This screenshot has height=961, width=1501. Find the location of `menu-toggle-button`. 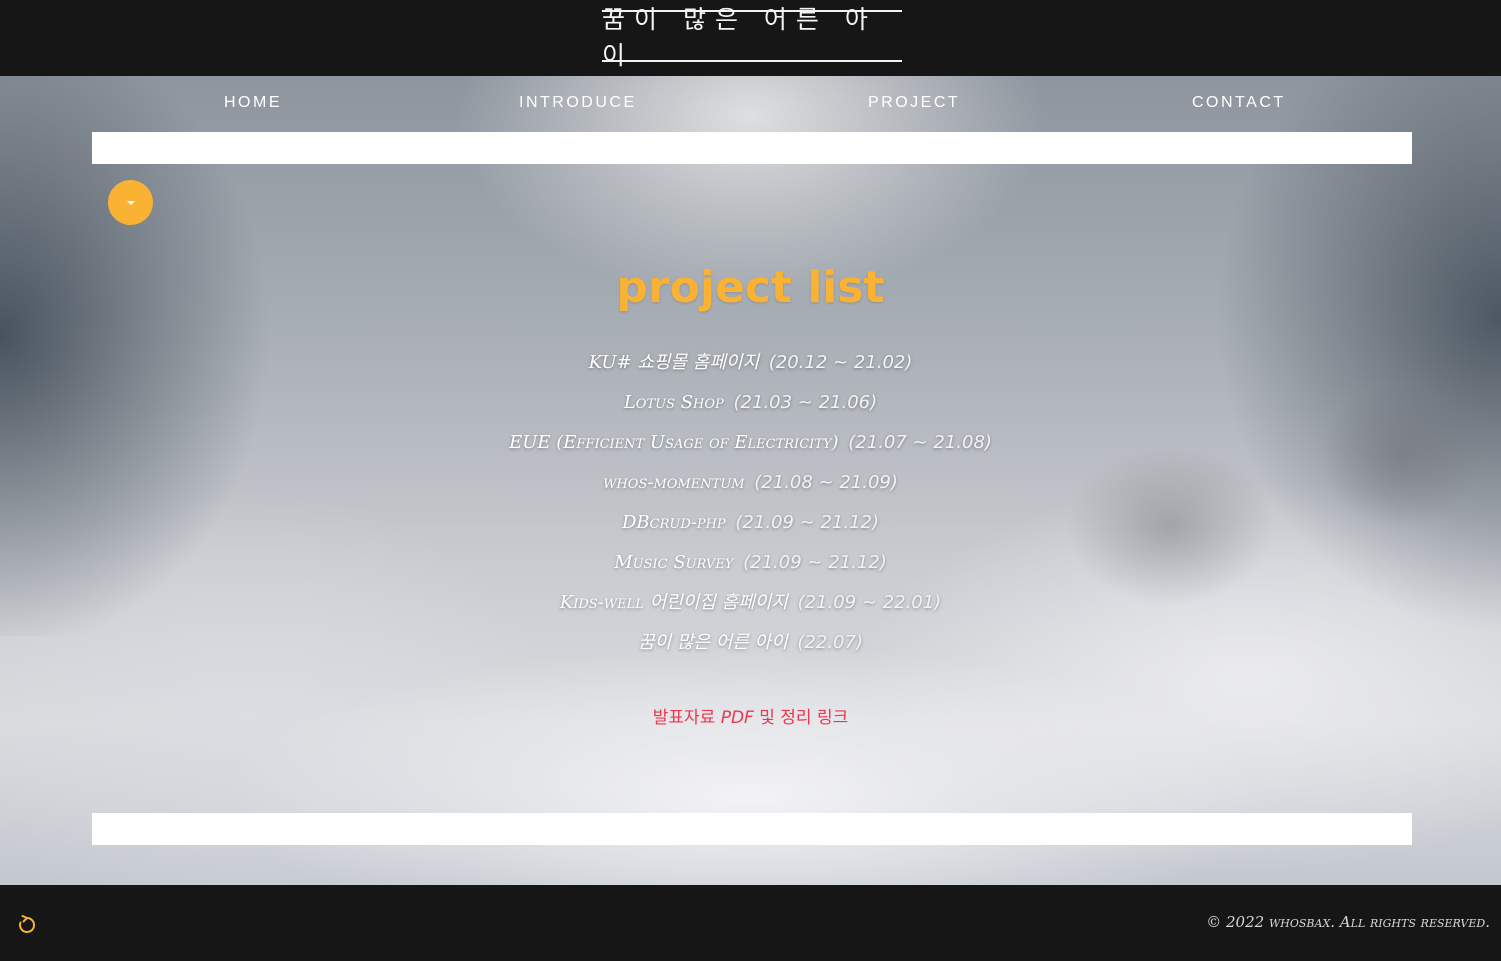

menu-toggle-button is located at coordinates (130, 202).